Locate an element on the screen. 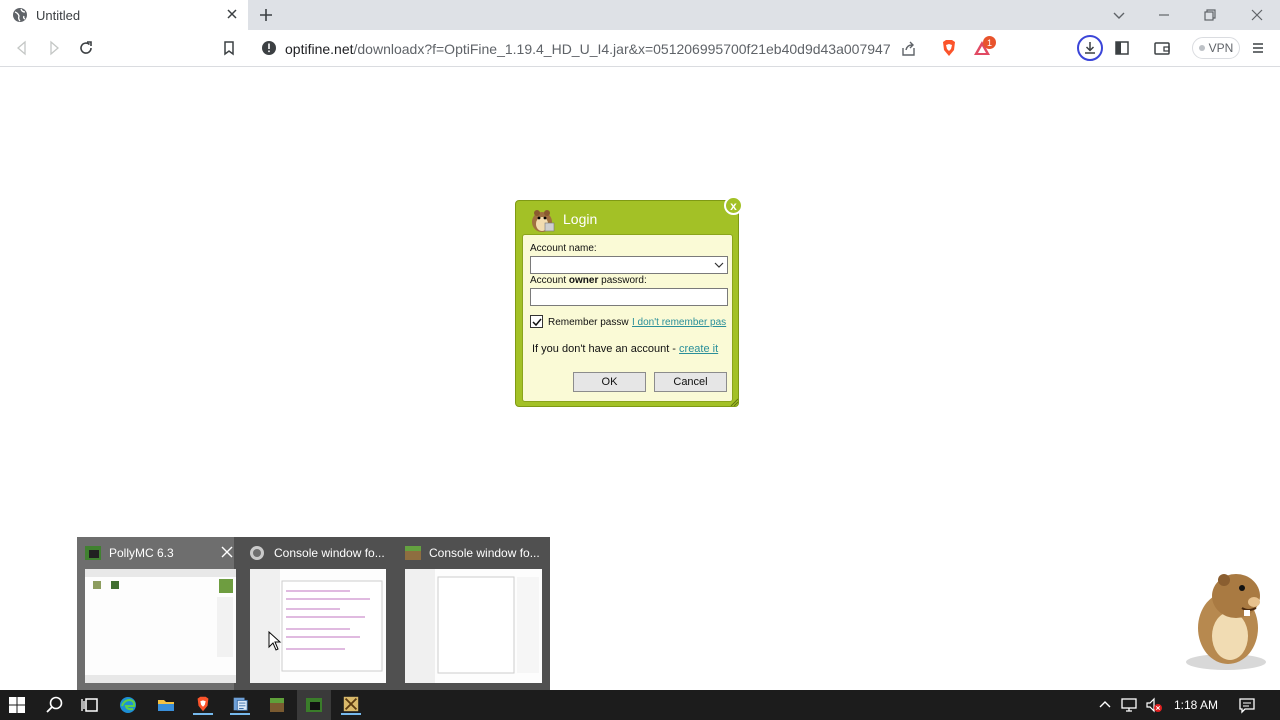 This screenshot has width=1280, height=720. remember-password-label: Remember passw is located at coordinates (588, 322).